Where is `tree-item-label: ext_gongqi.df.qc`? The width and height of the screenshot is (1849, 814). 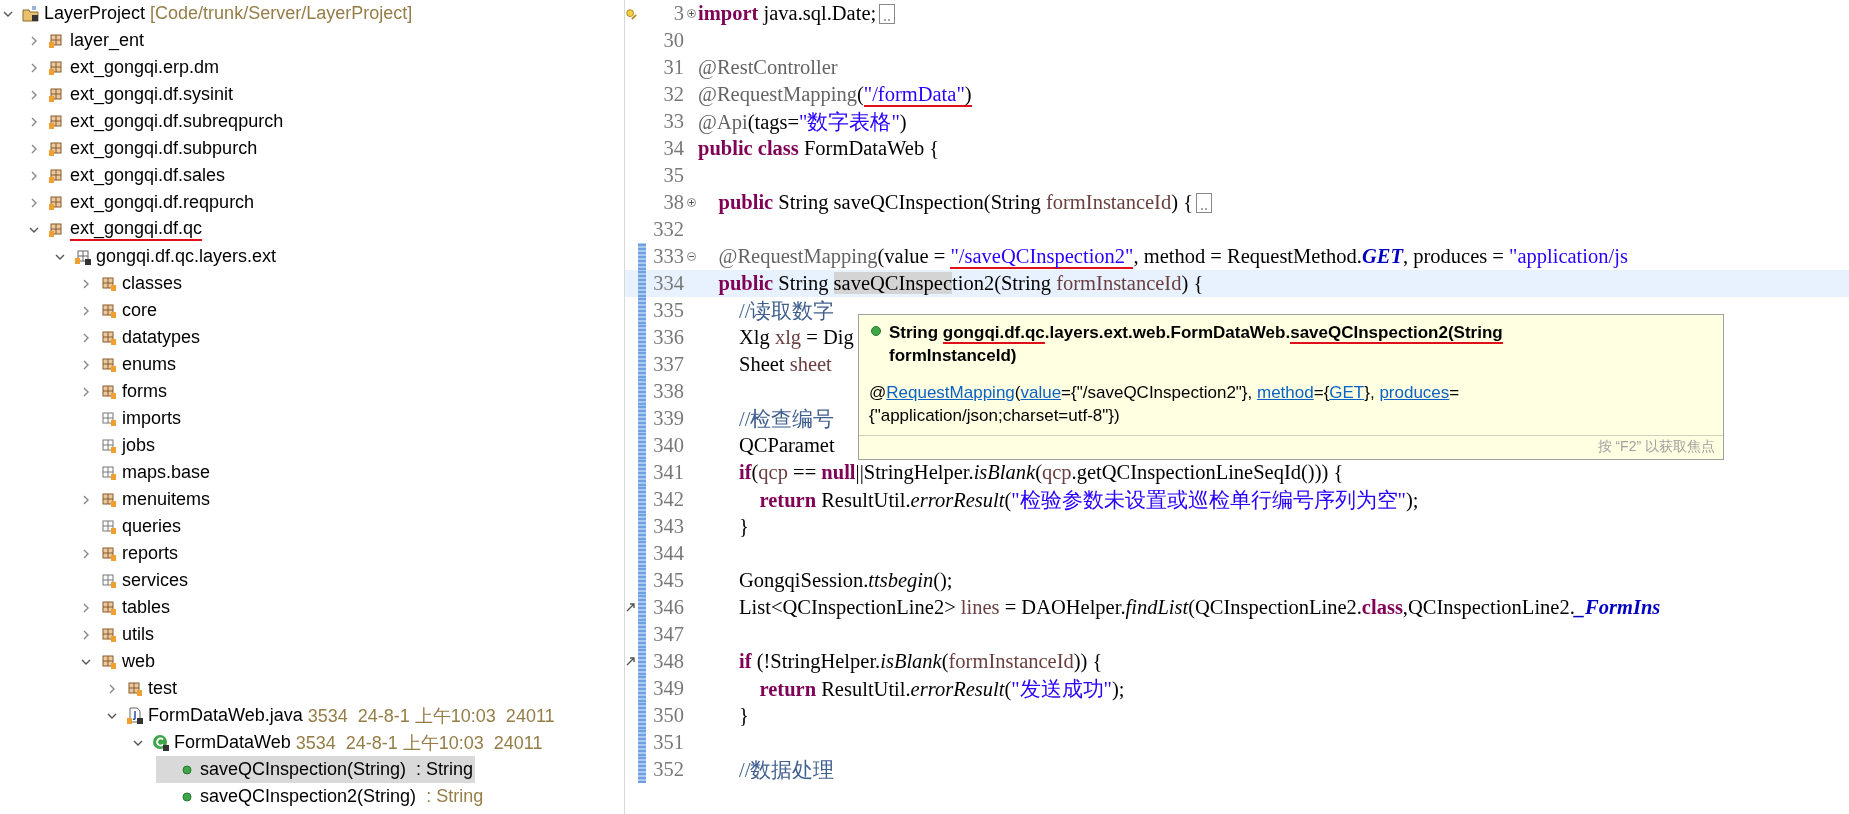
tree-item-label: ext_gongqi.df.qc is located at coordinates (136, 229).